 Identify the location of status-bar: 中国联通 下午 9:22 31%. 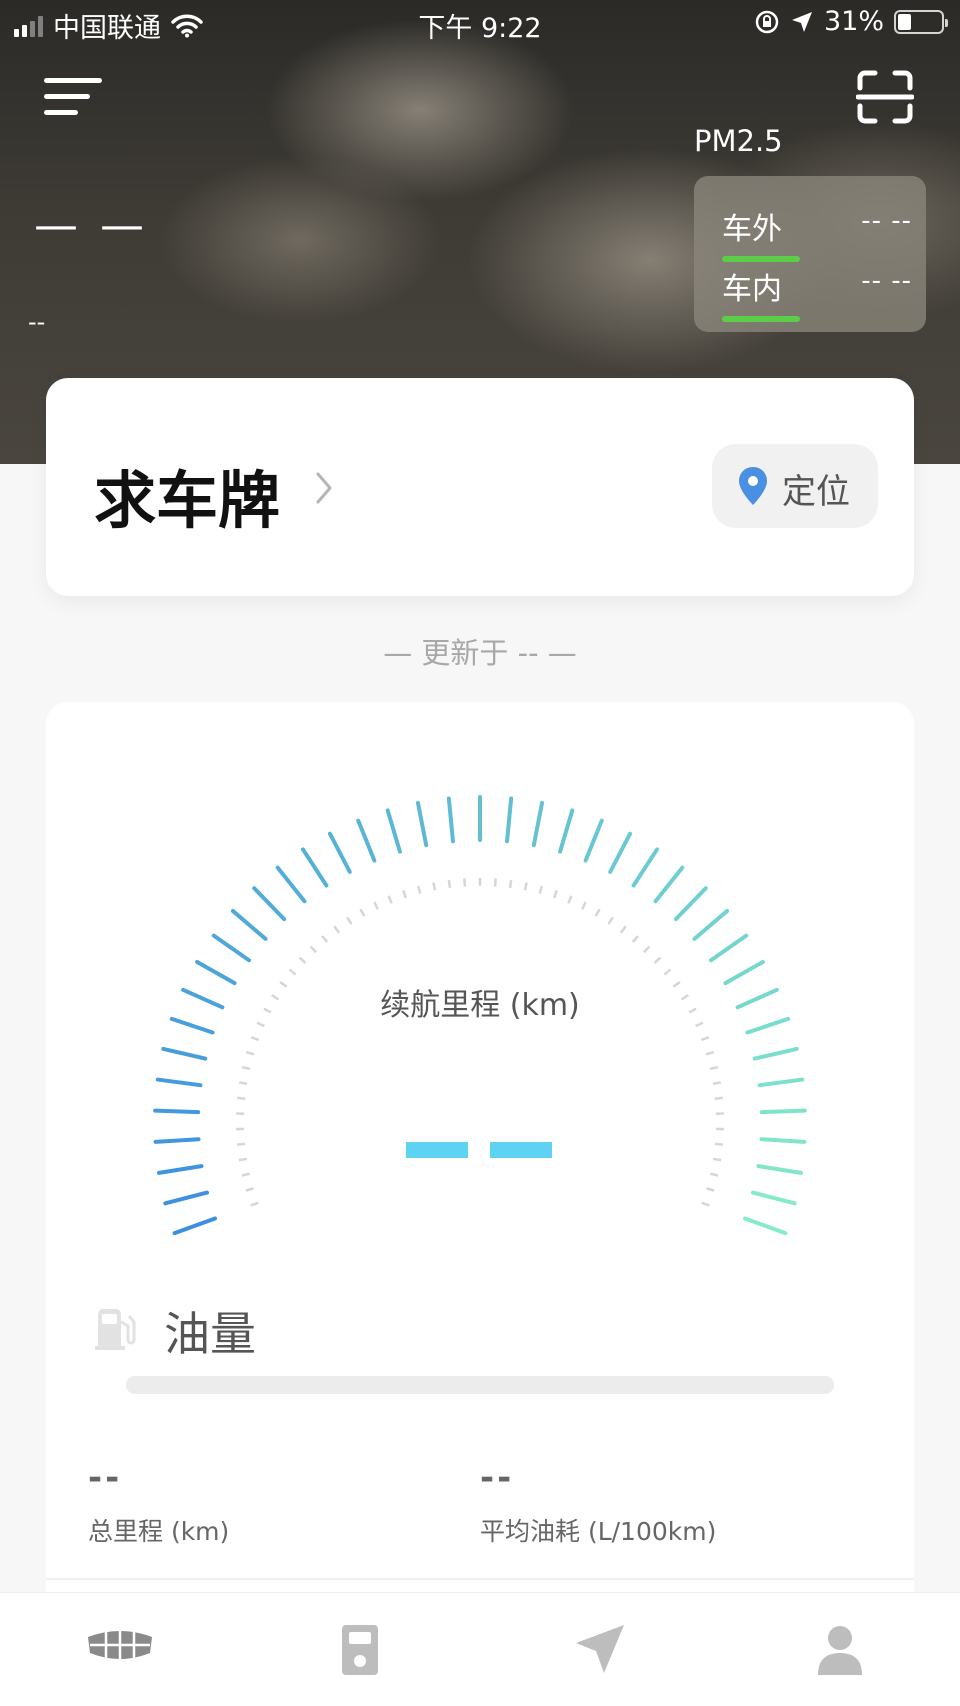
(480, 23).